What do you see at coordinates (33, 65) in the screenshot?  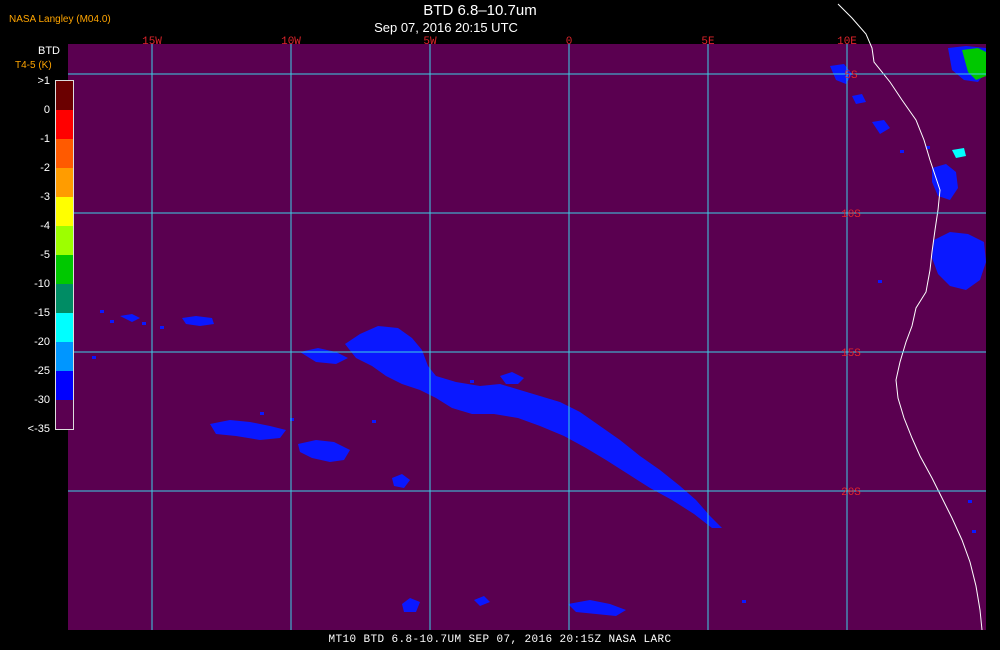 I see `colorbar-unit: T4-5 (K)` at bounding box center [33, 65].